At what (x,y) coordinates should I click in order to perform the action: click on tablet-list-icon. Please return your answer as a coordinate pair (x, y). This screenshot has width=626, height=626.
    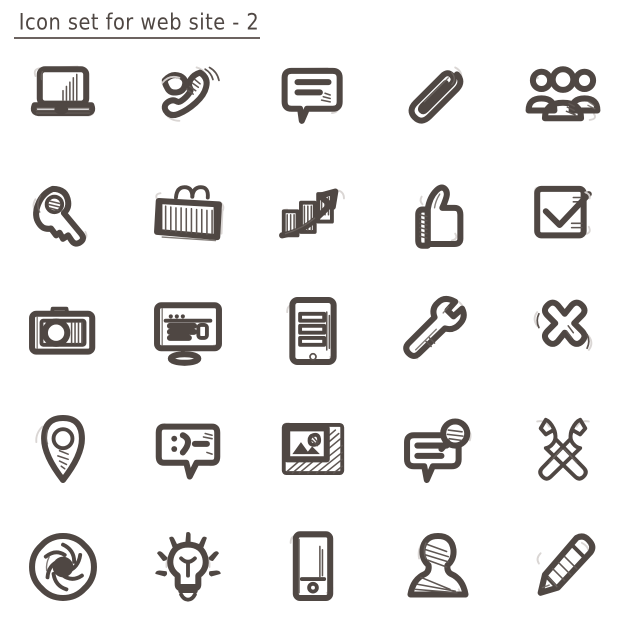
    Looking at the image, I should click on (312, 331).